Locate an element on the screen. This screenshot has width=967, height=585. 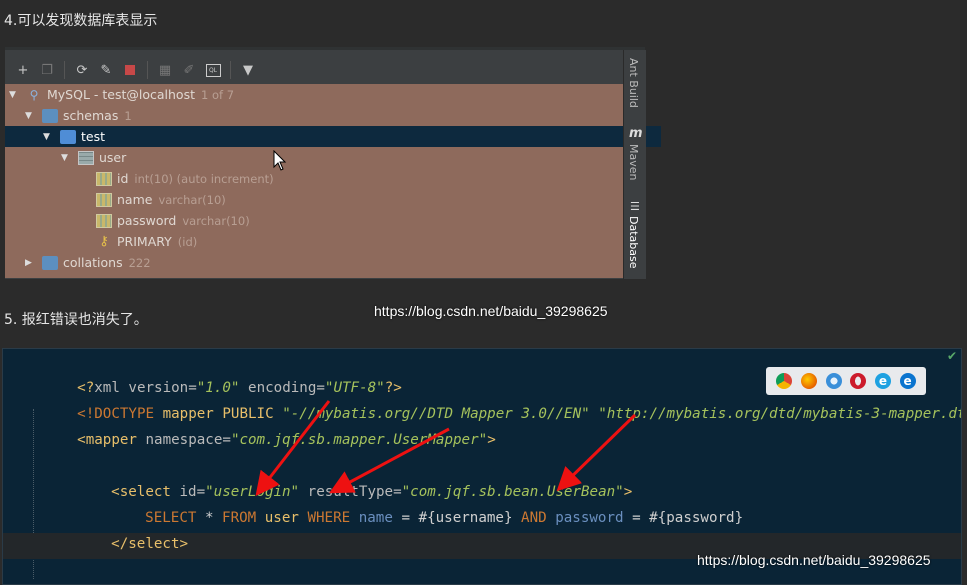
duplicate-icon: ❐ is located at coordinates (47, 70).